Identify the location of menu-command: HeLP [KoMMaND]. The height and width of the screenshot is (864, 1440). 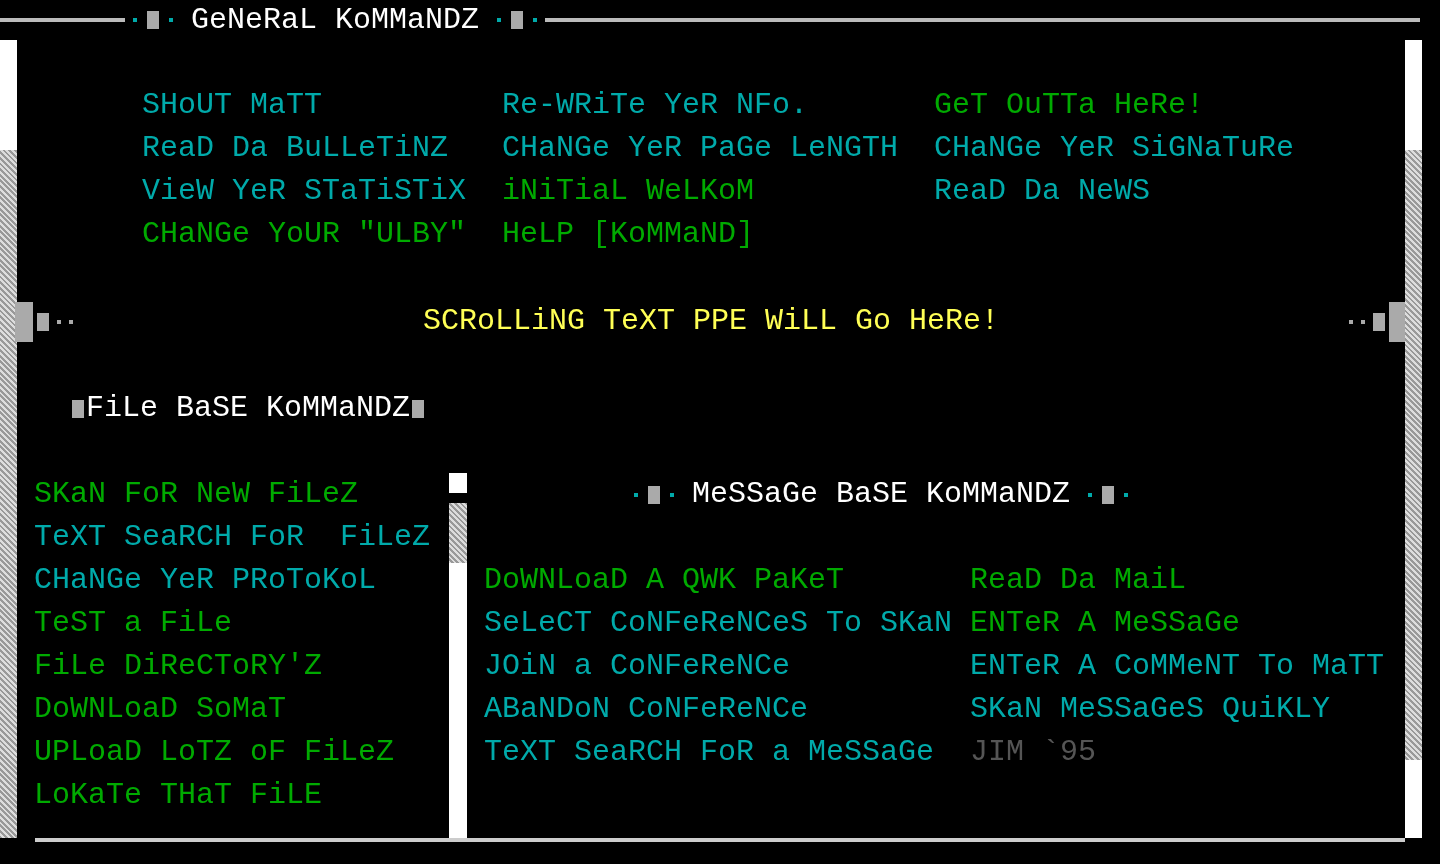
(628, 234).